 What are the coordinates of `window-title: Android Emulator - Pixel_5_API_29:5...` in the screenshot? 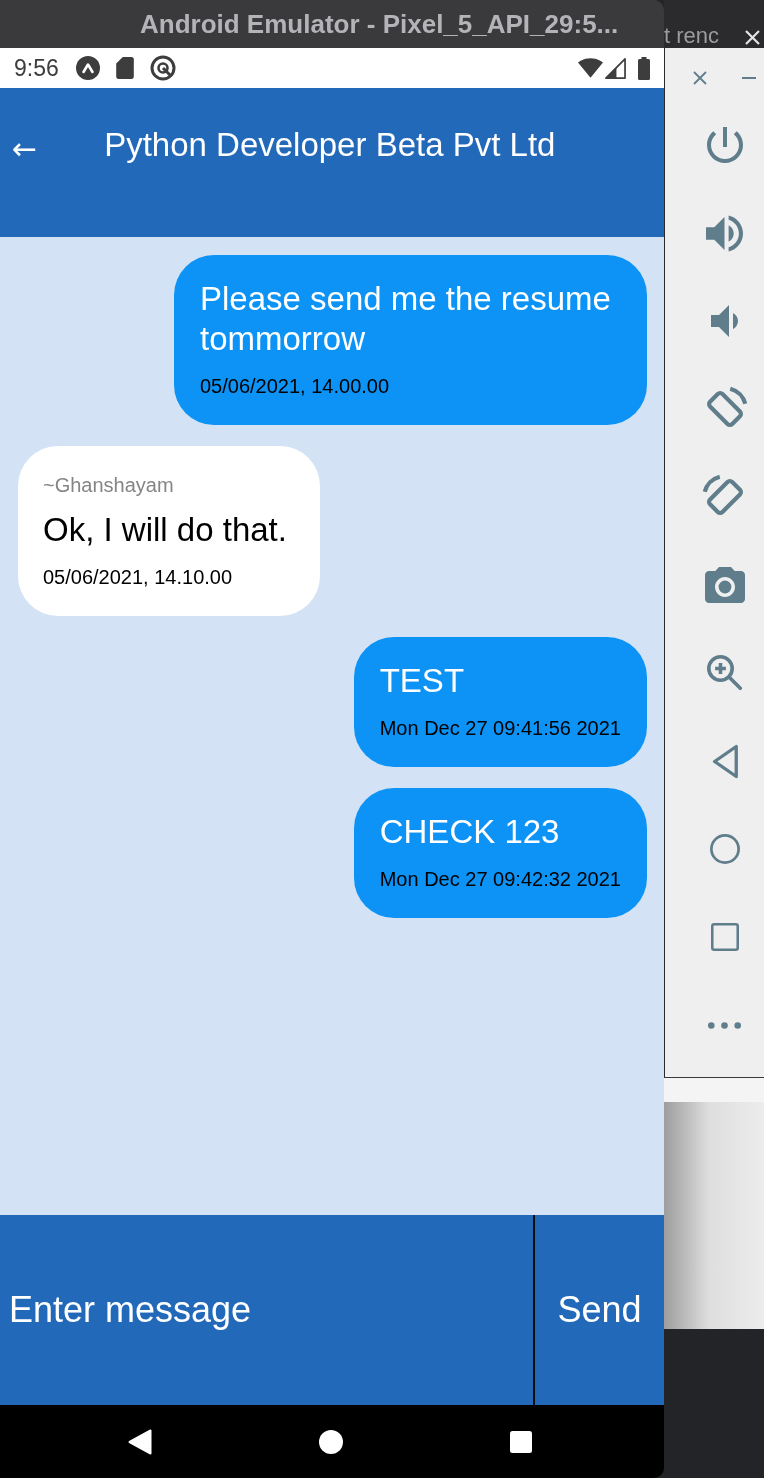 It's located at (379, 24).